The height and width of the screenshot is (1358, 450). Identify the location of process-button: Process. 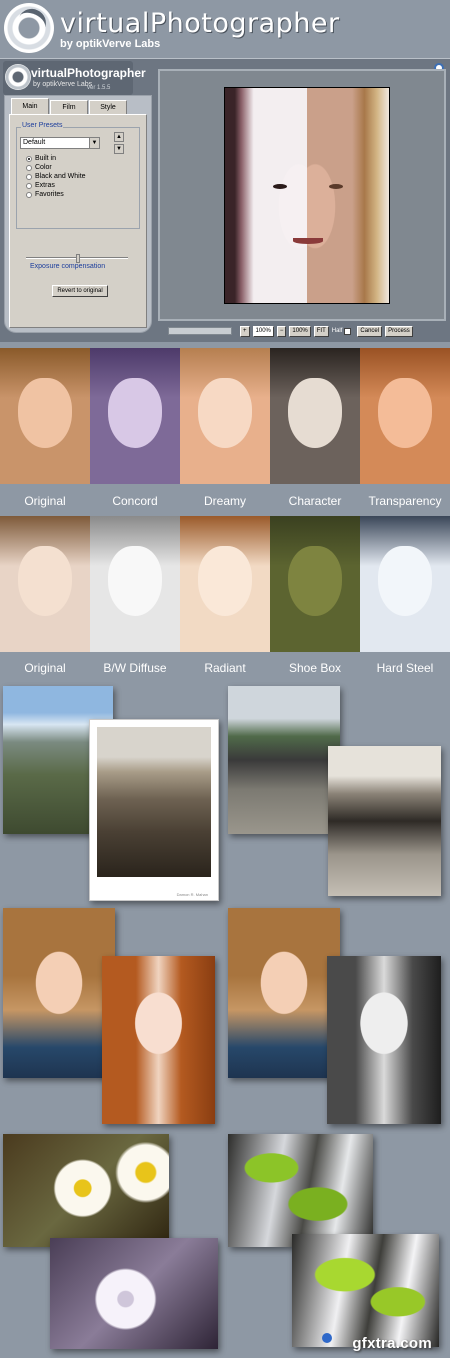
(399, 331).